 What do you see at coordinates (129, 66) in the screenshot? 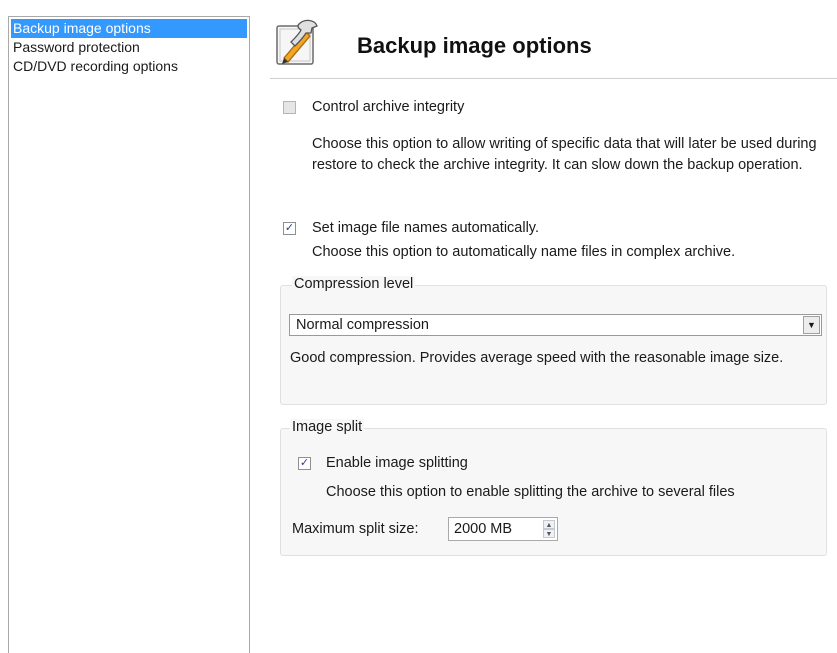
I see `sidebar-item-cd-dvd-recording-options: CD/DVD recording options` at bounding box center [129, 66].